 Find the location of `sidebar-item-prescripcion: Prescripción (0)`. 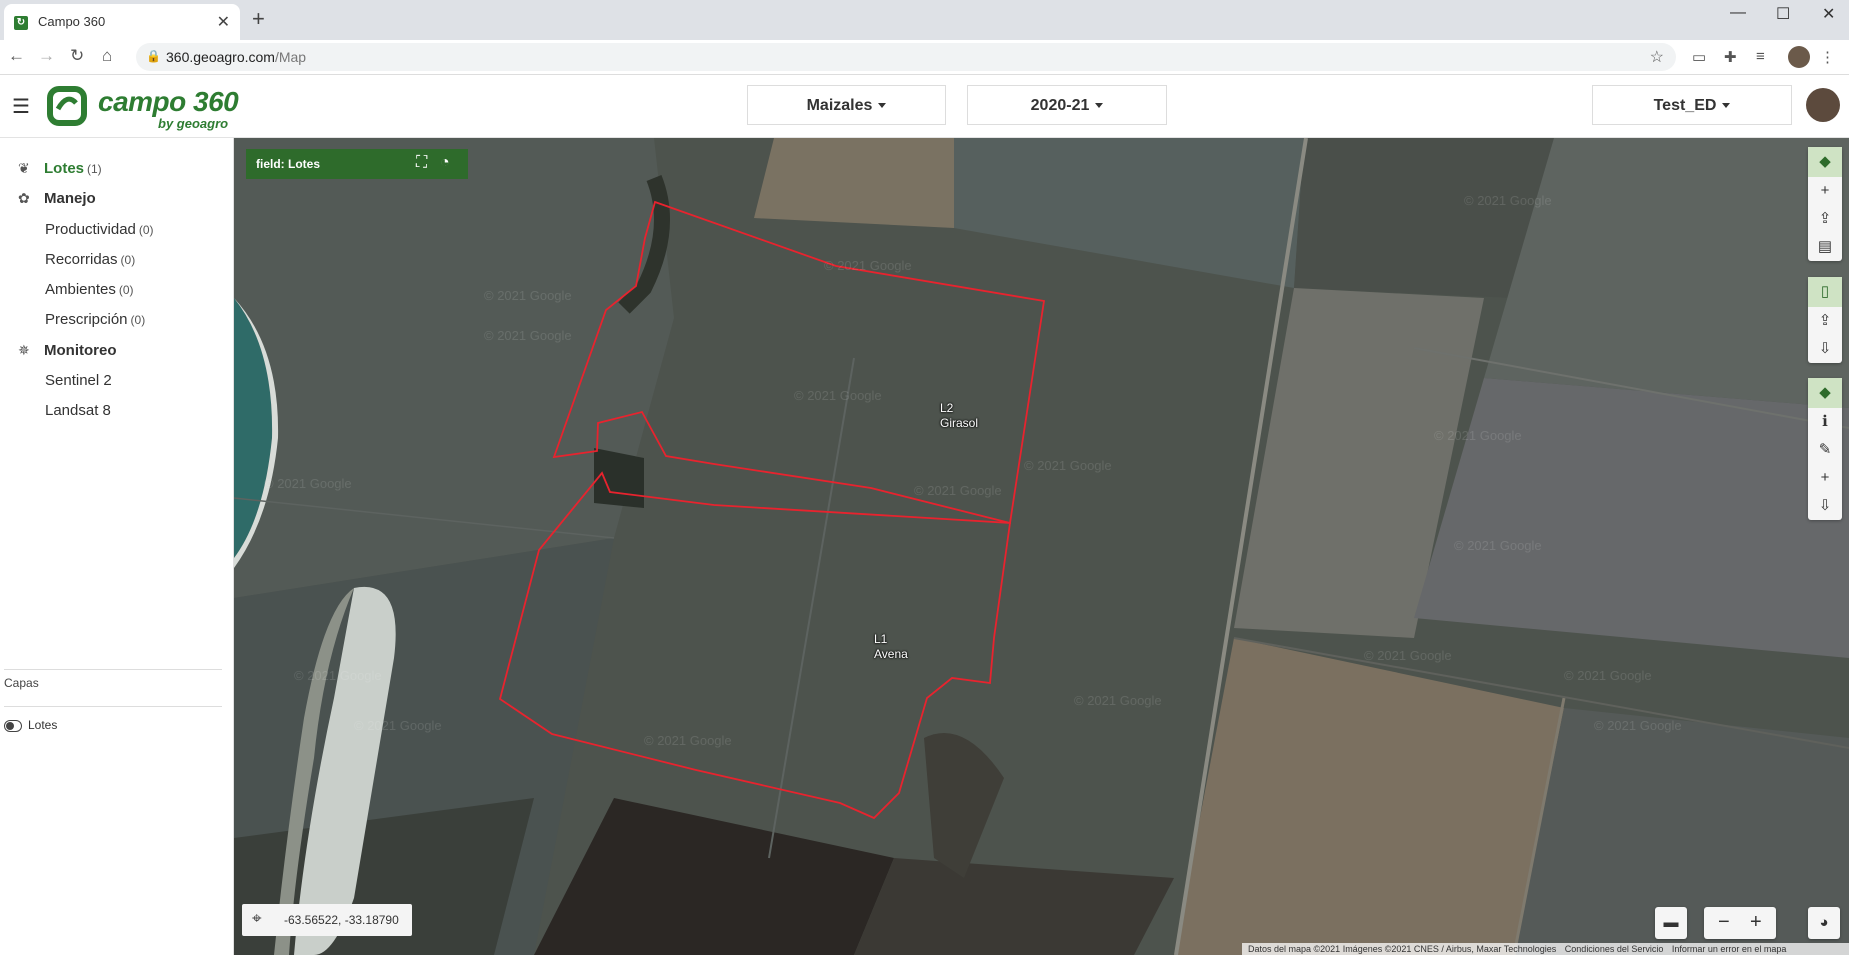

sidebar-item-prescripcion: Prescripción (0) is located at coordinates (95, 319).